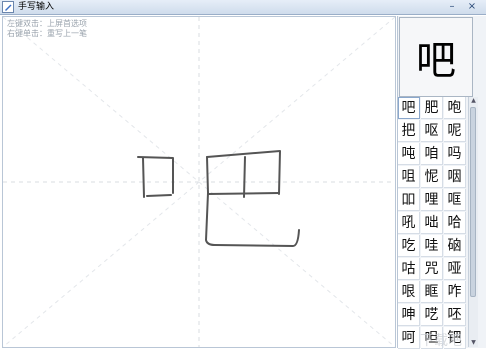  I want to click on candidate-cell: 眶, so click(432, 292).